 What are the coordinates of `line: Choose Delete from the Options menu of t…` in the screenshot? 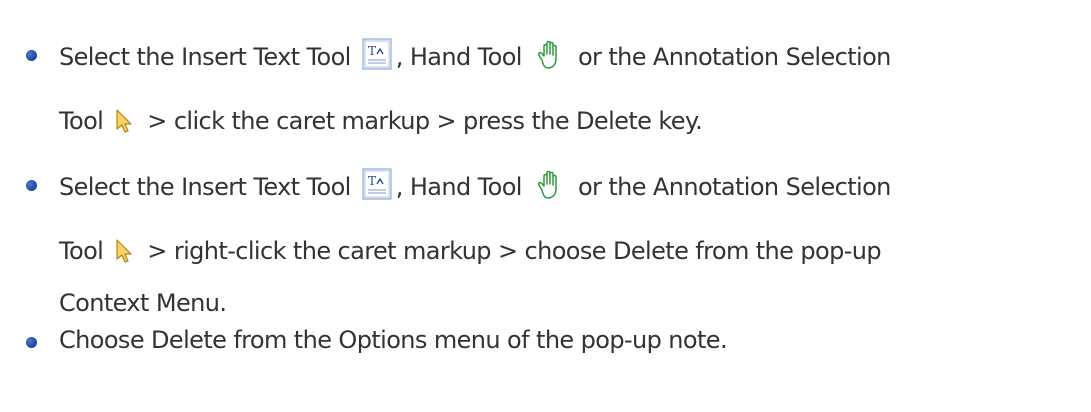 It's located at (393, 340).